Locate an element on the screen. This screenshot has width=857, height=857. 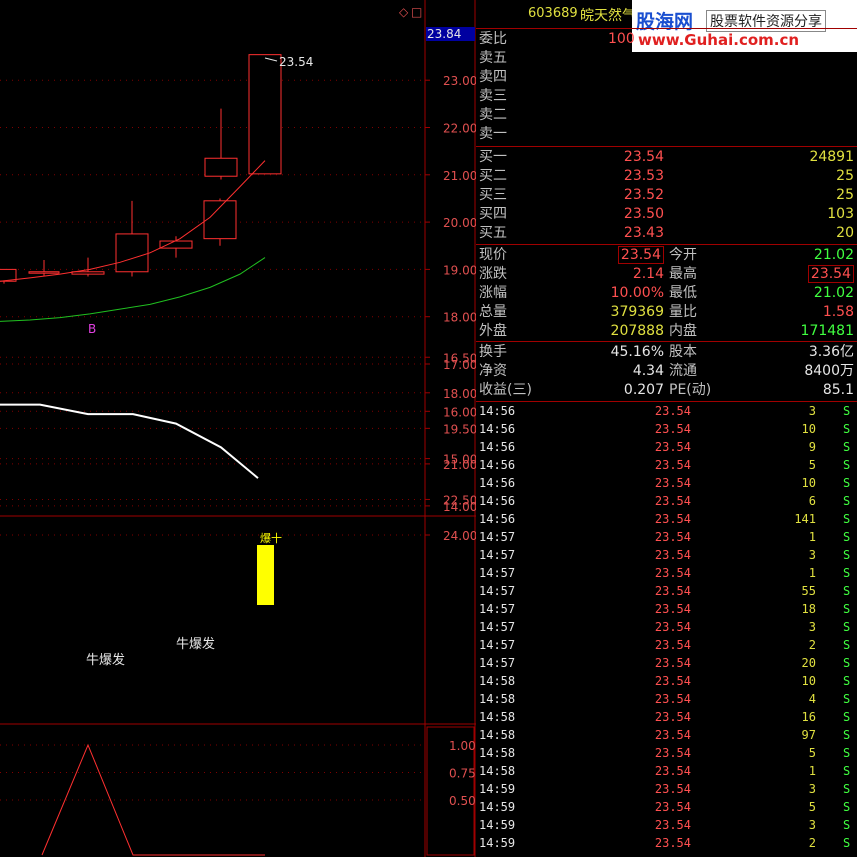
bid-row: 买五 23.43 20 is located at coordinates (666, 233).